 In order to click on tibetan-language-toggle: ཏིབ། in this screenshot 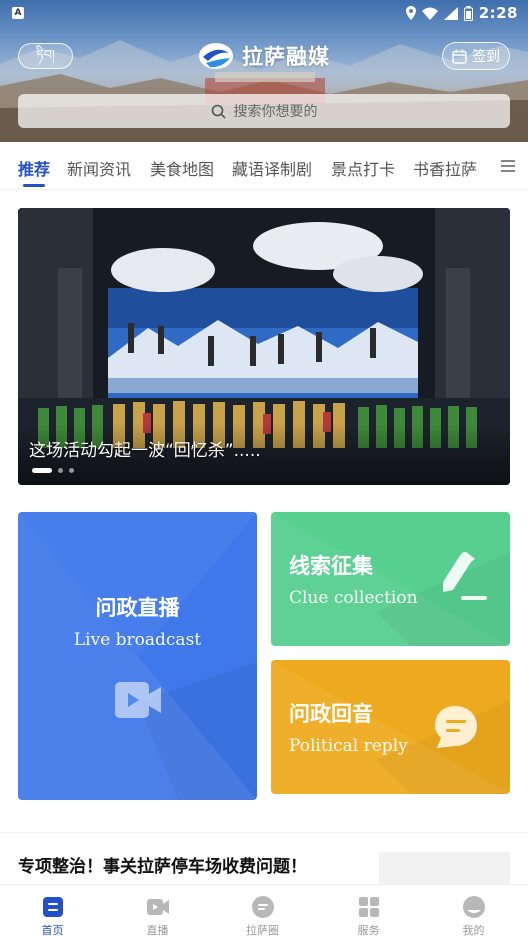, I will do `click(45, 56)`.